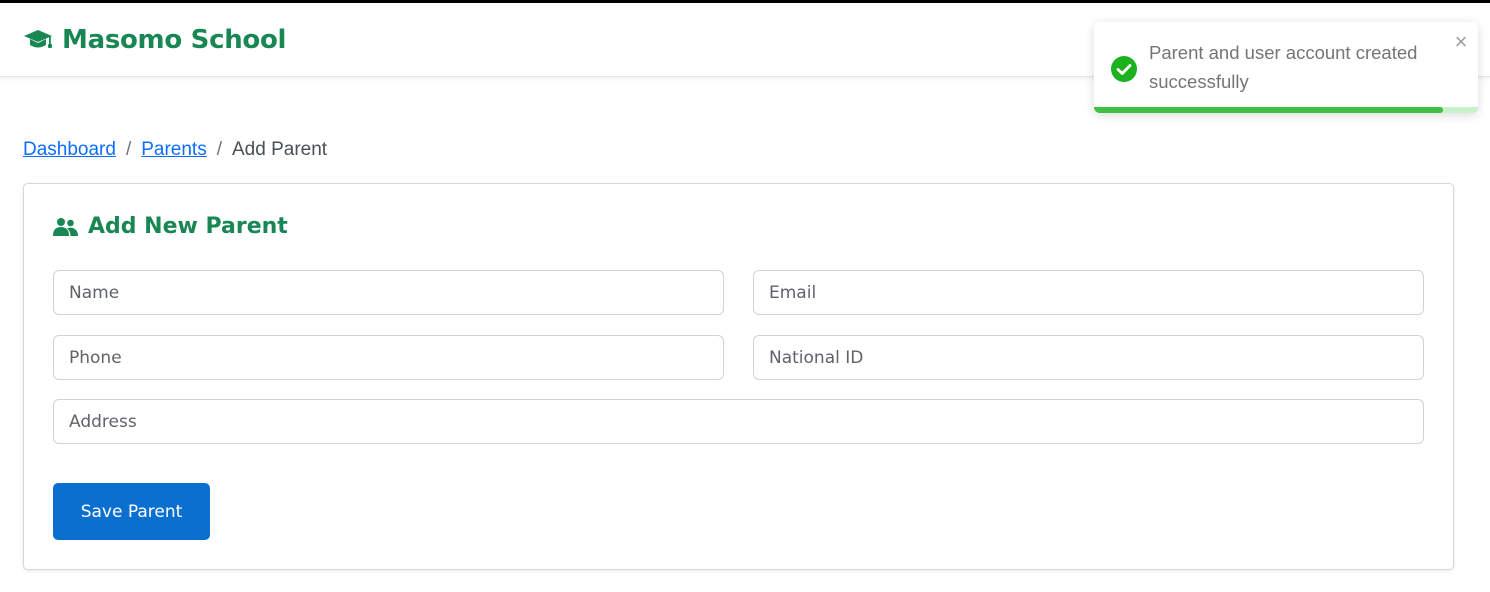 The width and height of the screenshot is (1490, 592). What do you see at coordinates (1088, 292) in the screenshot?
I see `email-field` at bounding box center [1088, 292].